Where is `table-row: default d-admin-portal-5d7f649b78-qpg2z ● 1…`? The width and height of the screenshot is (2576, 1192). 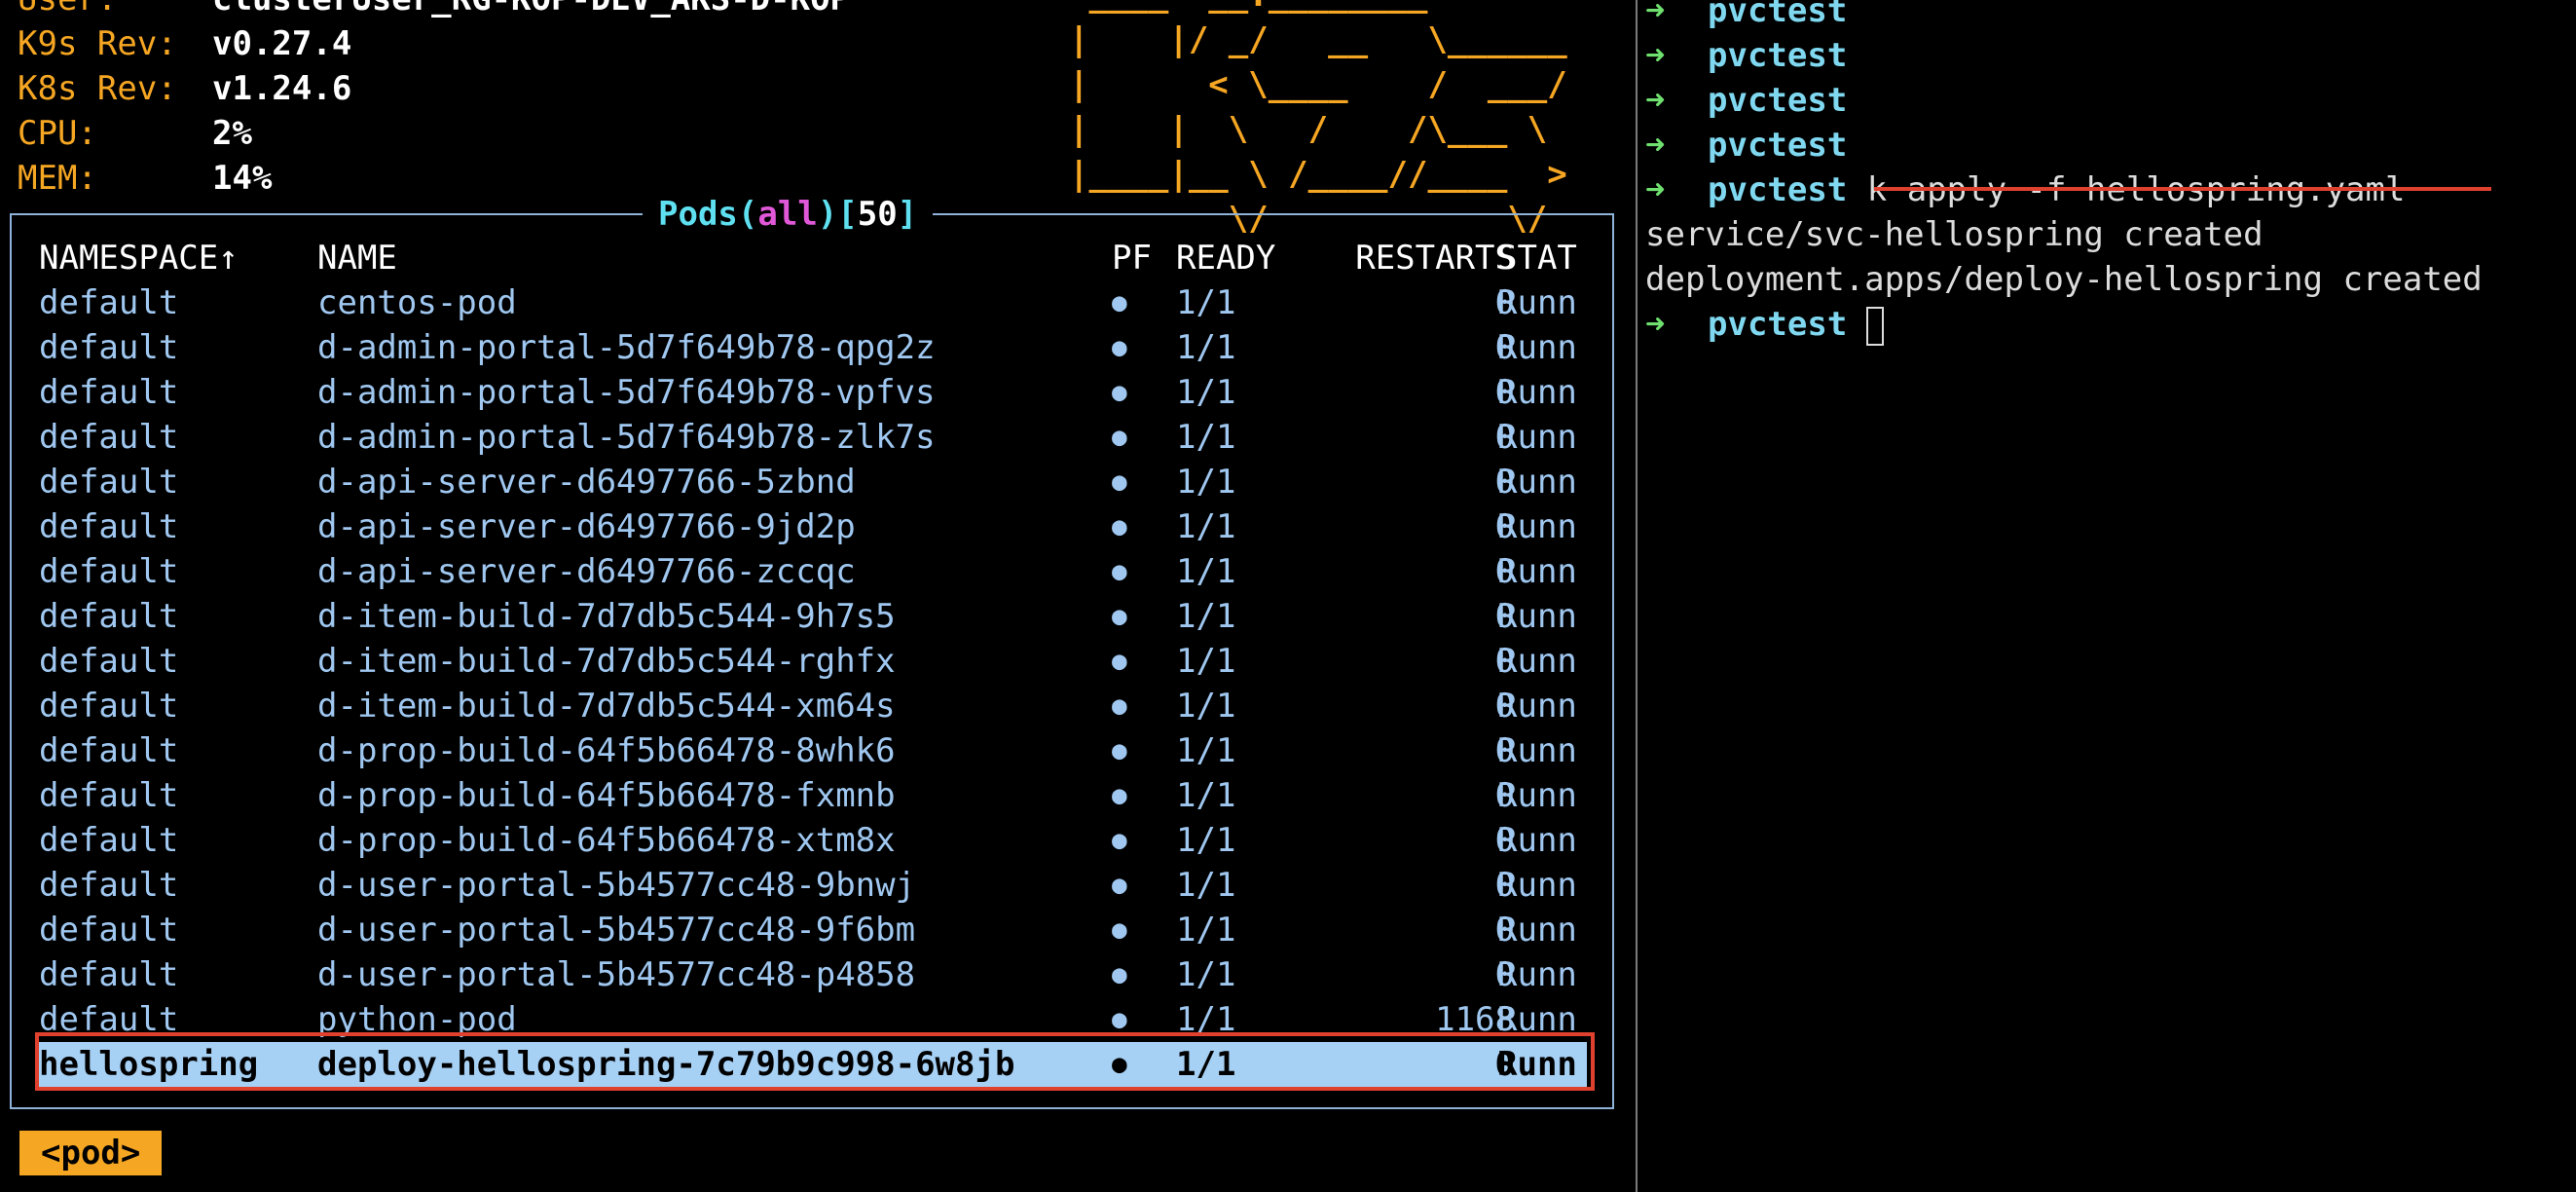
table-row: default d-admin-portal-5d7f649b78-qpg2z ● 1… is located at coordinates (813, 347).